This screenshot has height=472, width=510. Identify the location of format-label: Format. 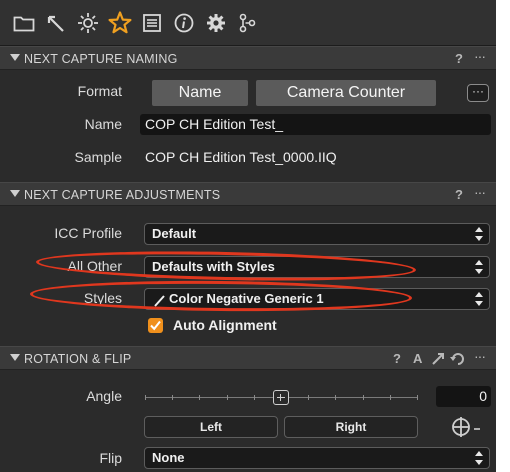
(99, 91).